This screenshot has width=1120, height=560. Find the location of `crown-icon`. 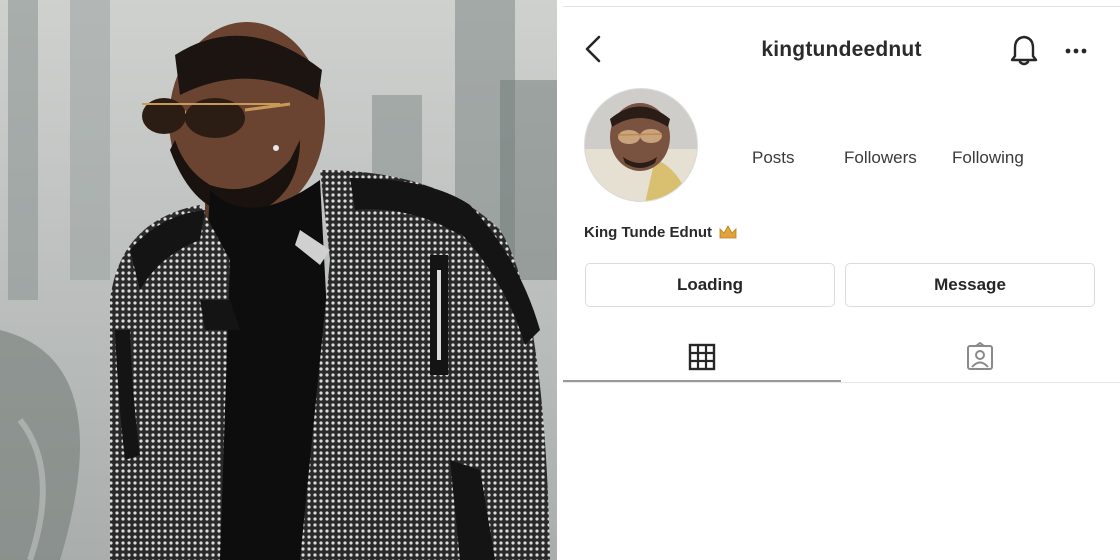

crown-icon is located at coordinates (728, 232).